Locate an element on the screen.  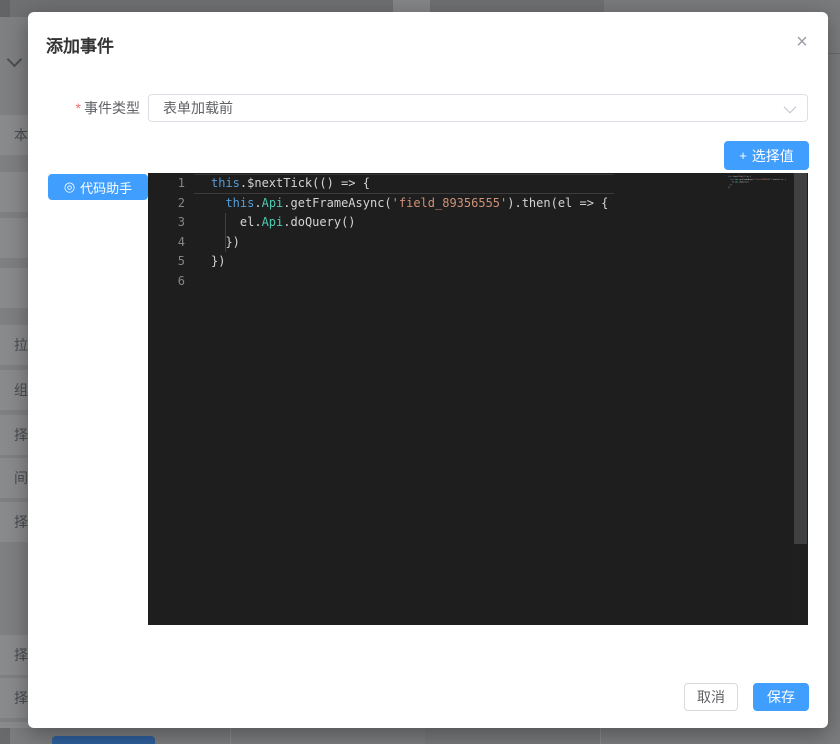
event-type-select: 表单加载前 is located at coordinates (478, 108).